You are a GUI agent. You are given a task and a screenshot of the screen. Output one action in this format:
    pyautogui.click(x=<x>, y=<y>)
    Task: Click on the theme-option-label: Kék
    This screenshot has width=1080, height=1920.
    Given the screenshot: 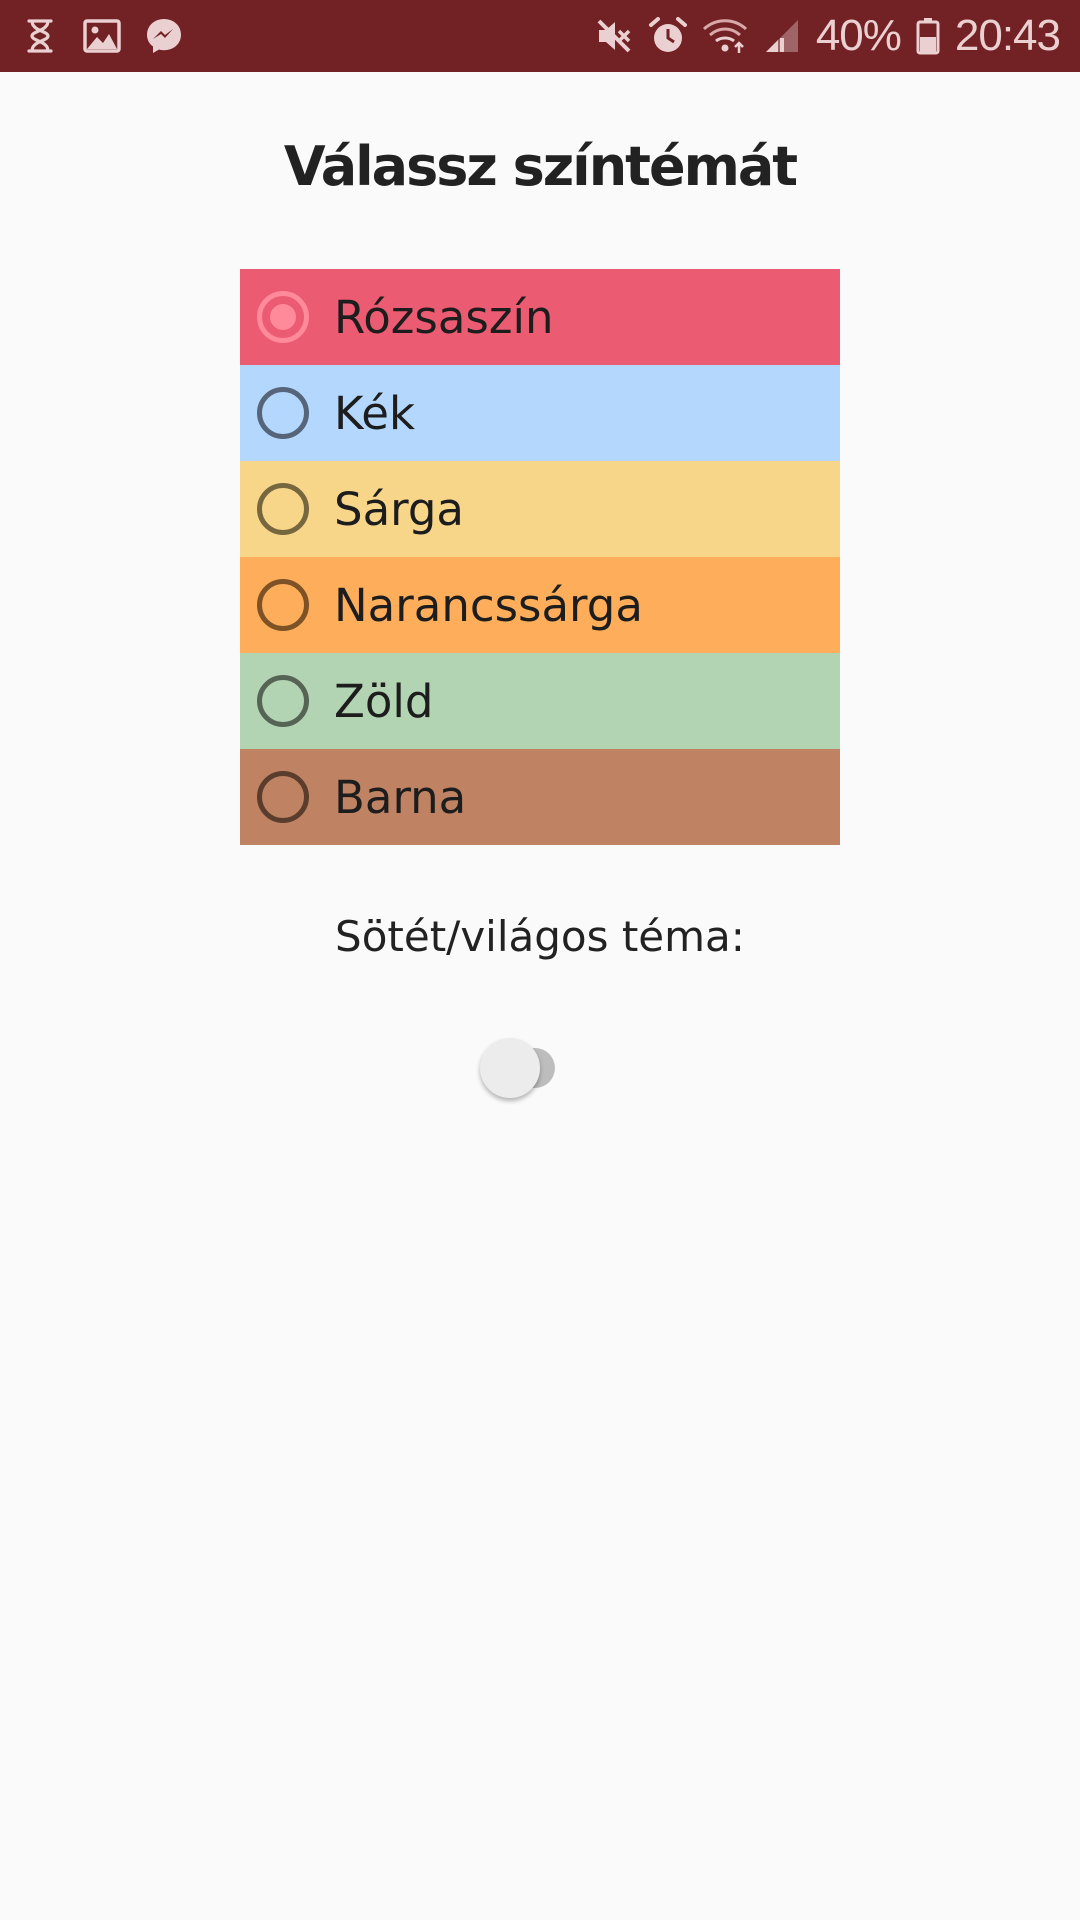 What is the action you would take?
    pyautogui.click(x=375, y=413)
    